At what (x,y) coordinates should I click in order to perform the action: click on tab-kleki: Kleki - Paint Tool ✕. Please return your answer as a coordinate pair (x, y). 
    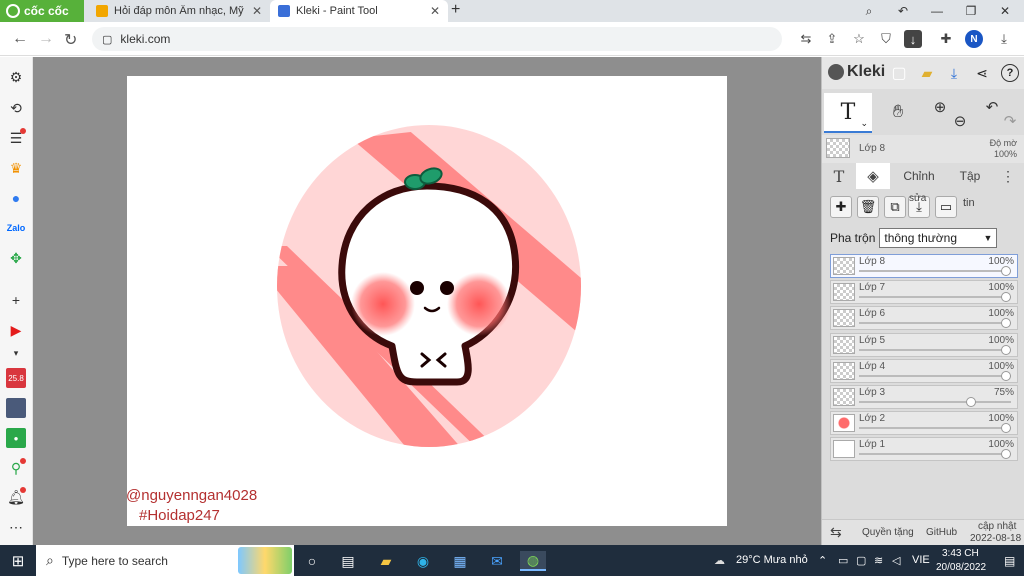
    Looking at the image, I should click on (359, 11).